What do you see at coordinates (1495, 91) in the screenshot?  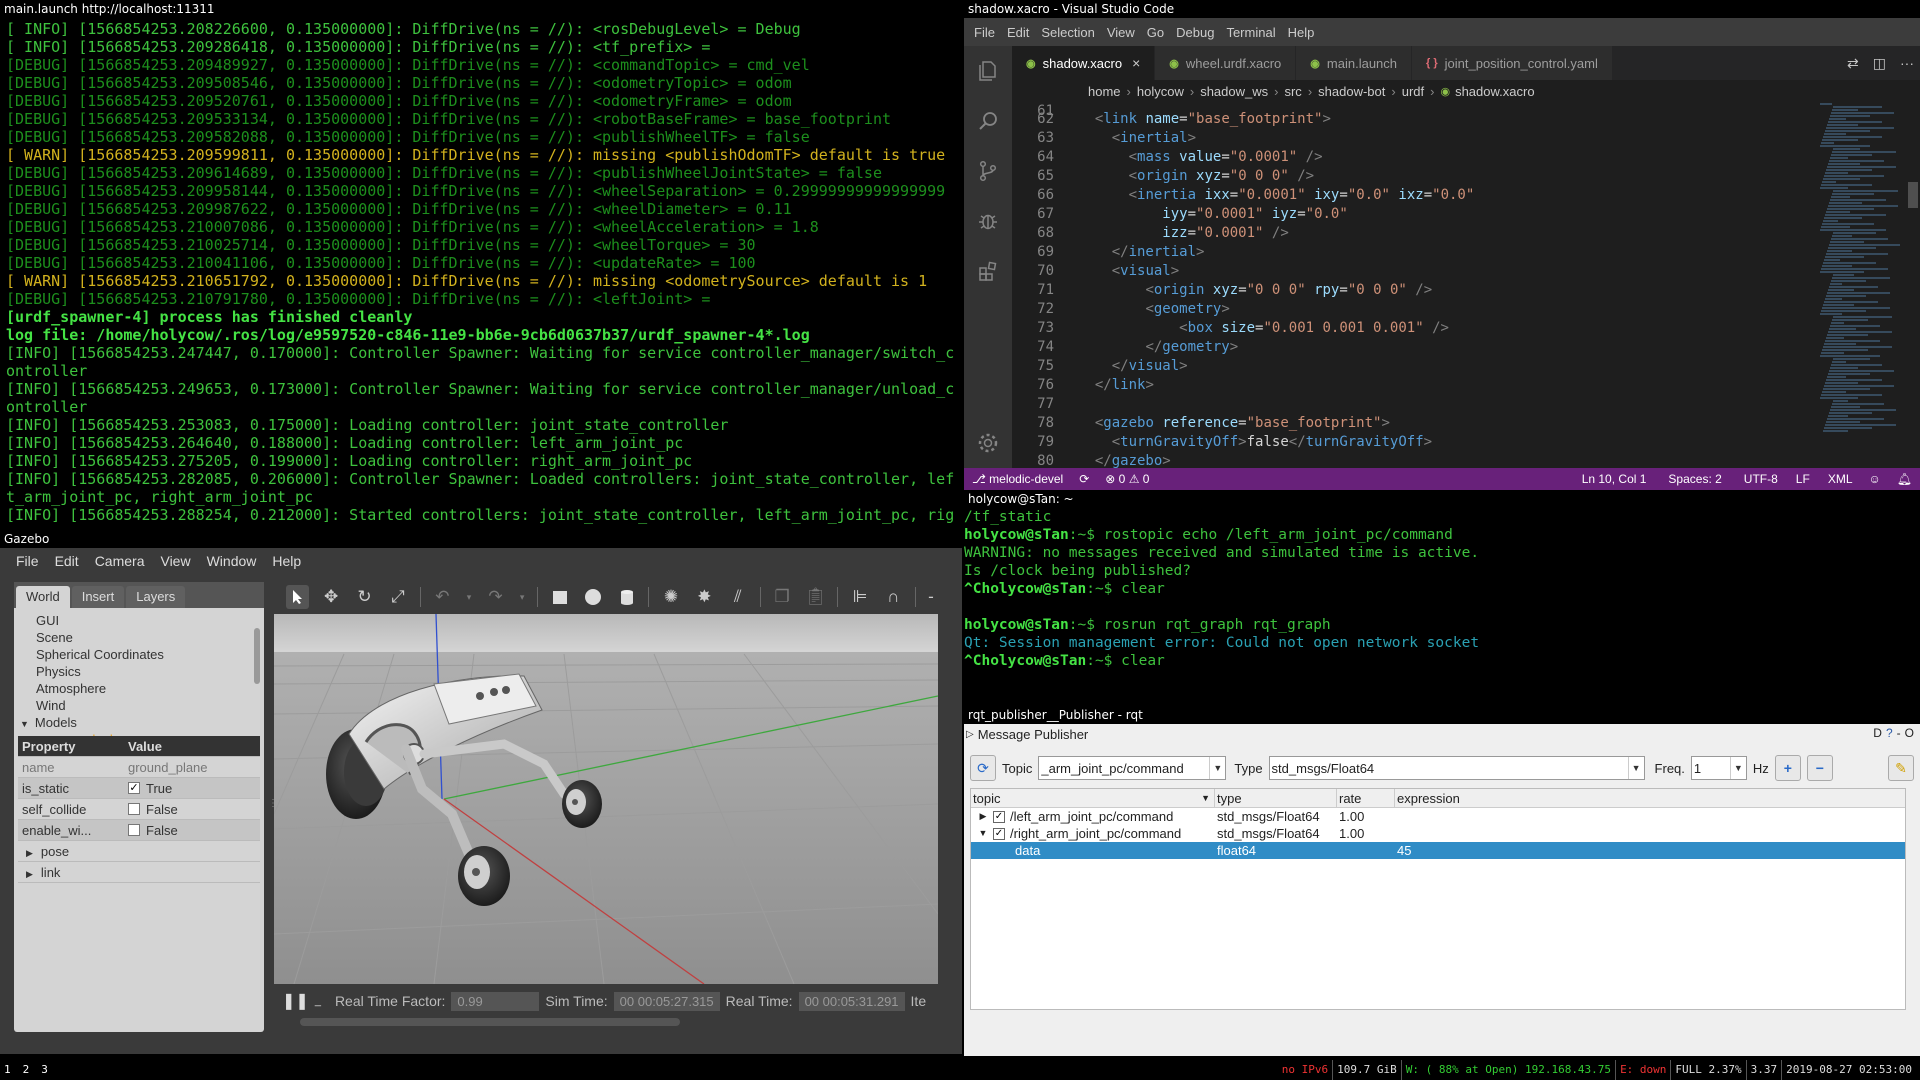 I see `breadcrumb-item: shadow.xacro` at bounding box center [1495, 91].